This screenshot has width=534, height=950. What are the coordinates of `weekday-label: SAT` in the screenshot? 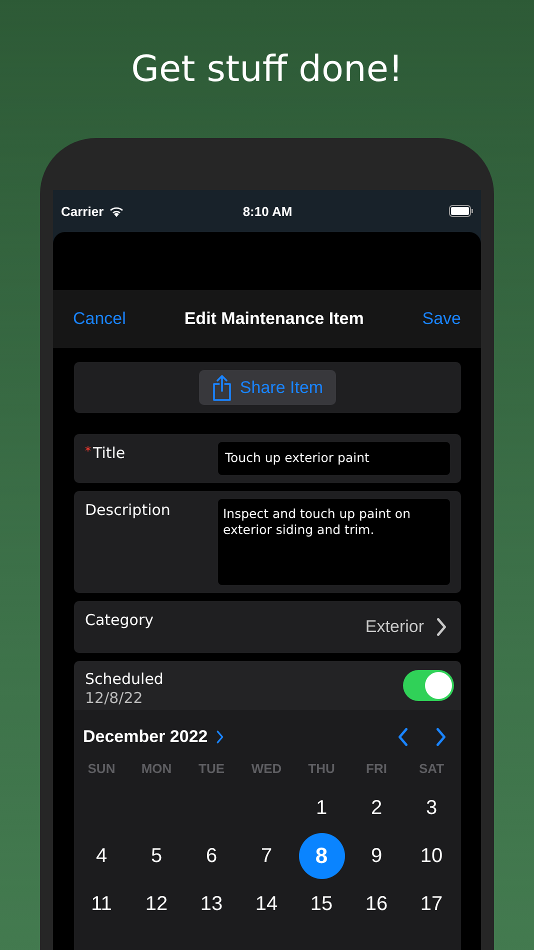 It's located at (432, 769).